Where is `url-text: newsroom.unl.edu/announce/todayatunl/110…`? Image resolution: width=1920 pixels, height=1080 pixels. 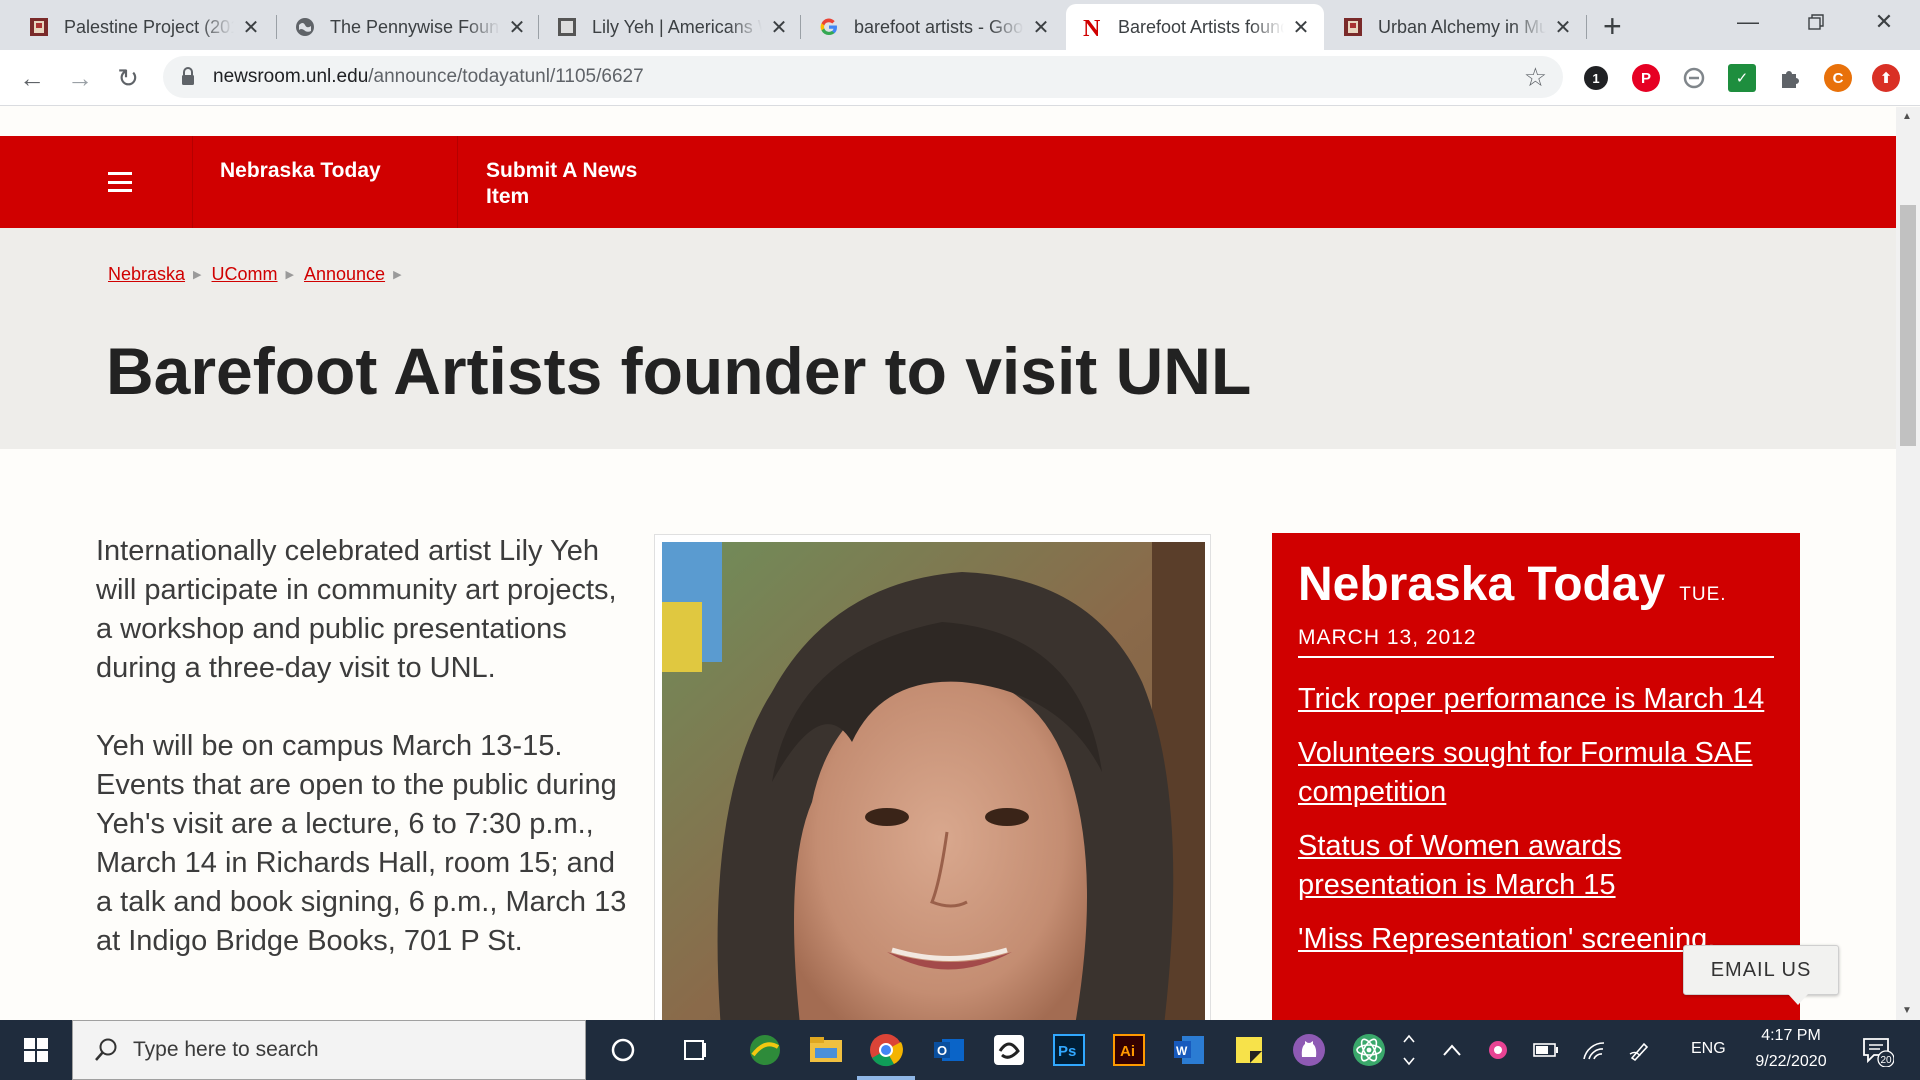 url-text: newsroom.unl.edu/announce/todayatunl/110… is located at coordinates (428, 76).